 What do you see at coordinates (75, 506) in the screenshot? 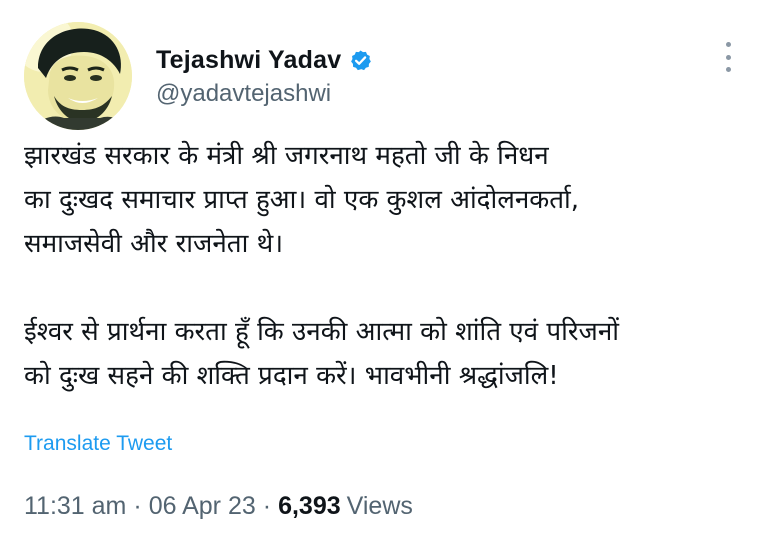
I see `tweet-time: 11:31 am` at bounding box center [75, 506].